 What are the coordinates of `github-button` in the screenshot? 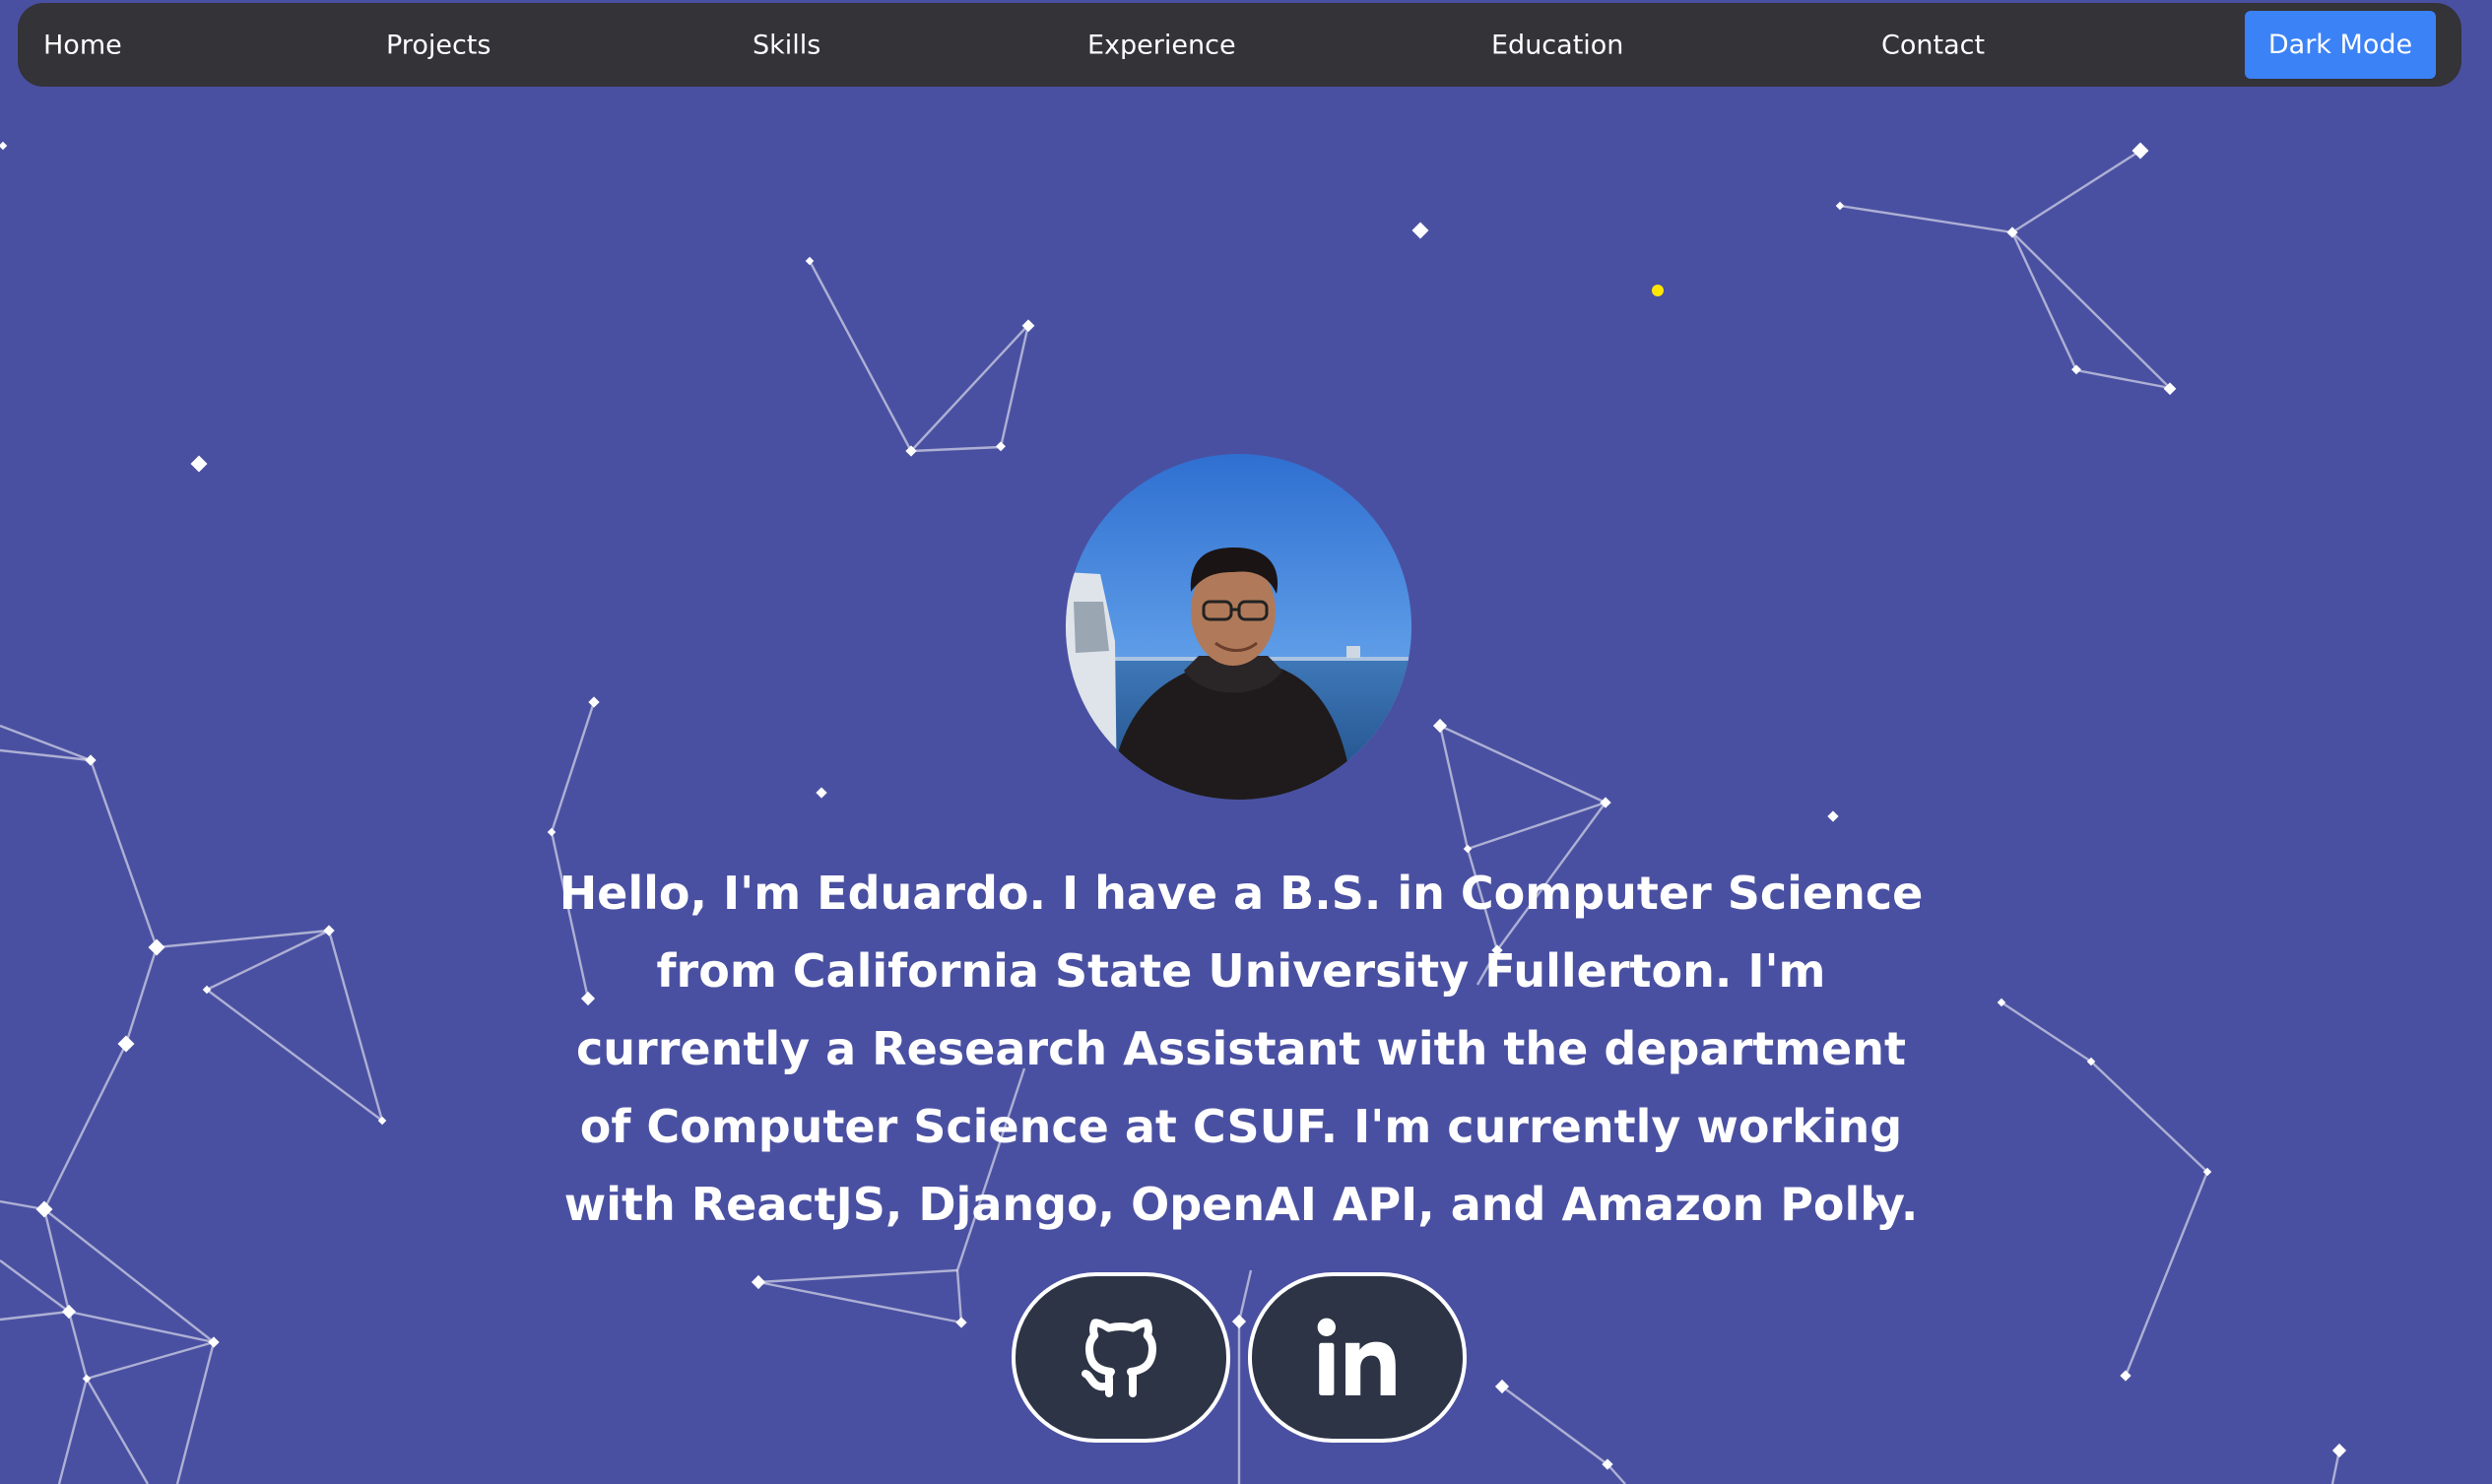 It's located at (1121, 1357).